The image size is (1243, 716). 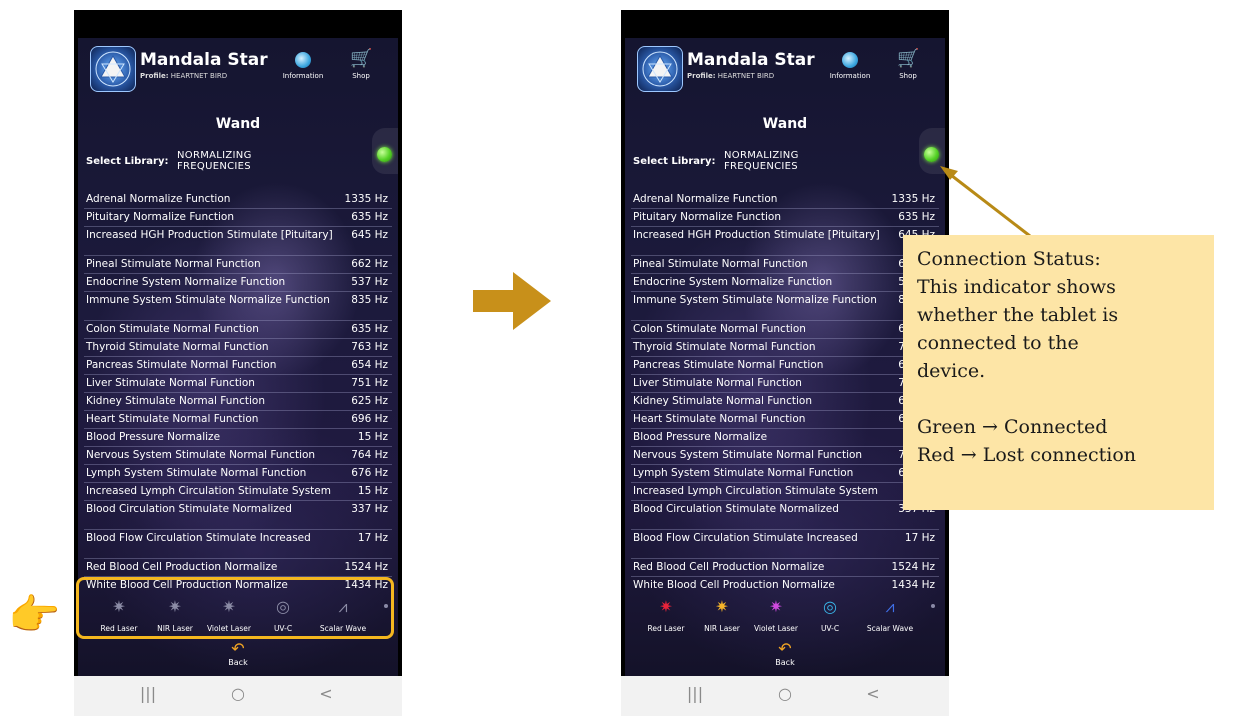 What do you see at coordinates (372, 491) in the screenshot?
I see `frequency-hz: 15 Hz` at bounding box center [372, 491].